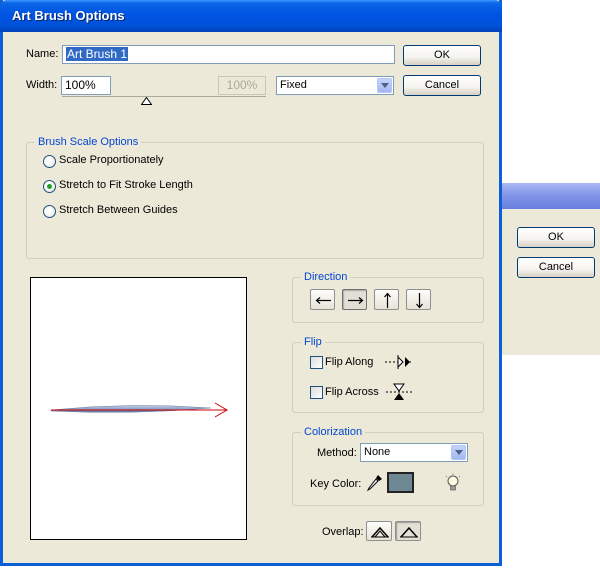  Describe the element at coordinates (335, 85) in the screenshot. I see `width-mode-dropdown: Fixed` at that location.